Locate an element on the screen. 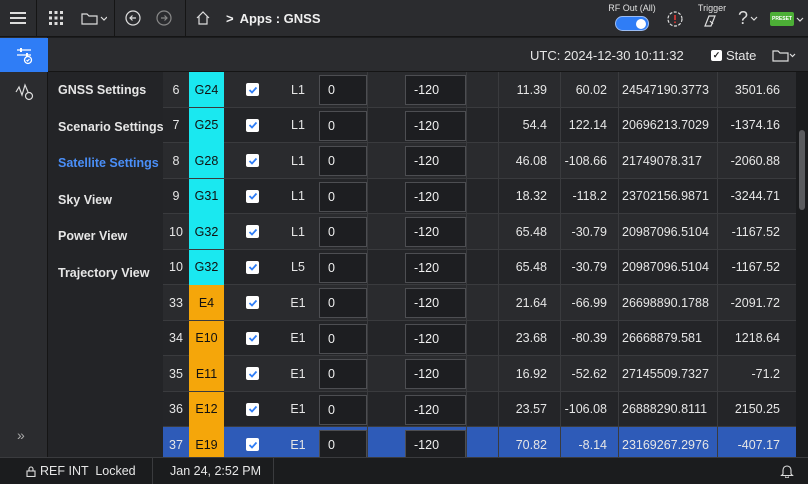  apps-button is located at coordinates (55, 18).